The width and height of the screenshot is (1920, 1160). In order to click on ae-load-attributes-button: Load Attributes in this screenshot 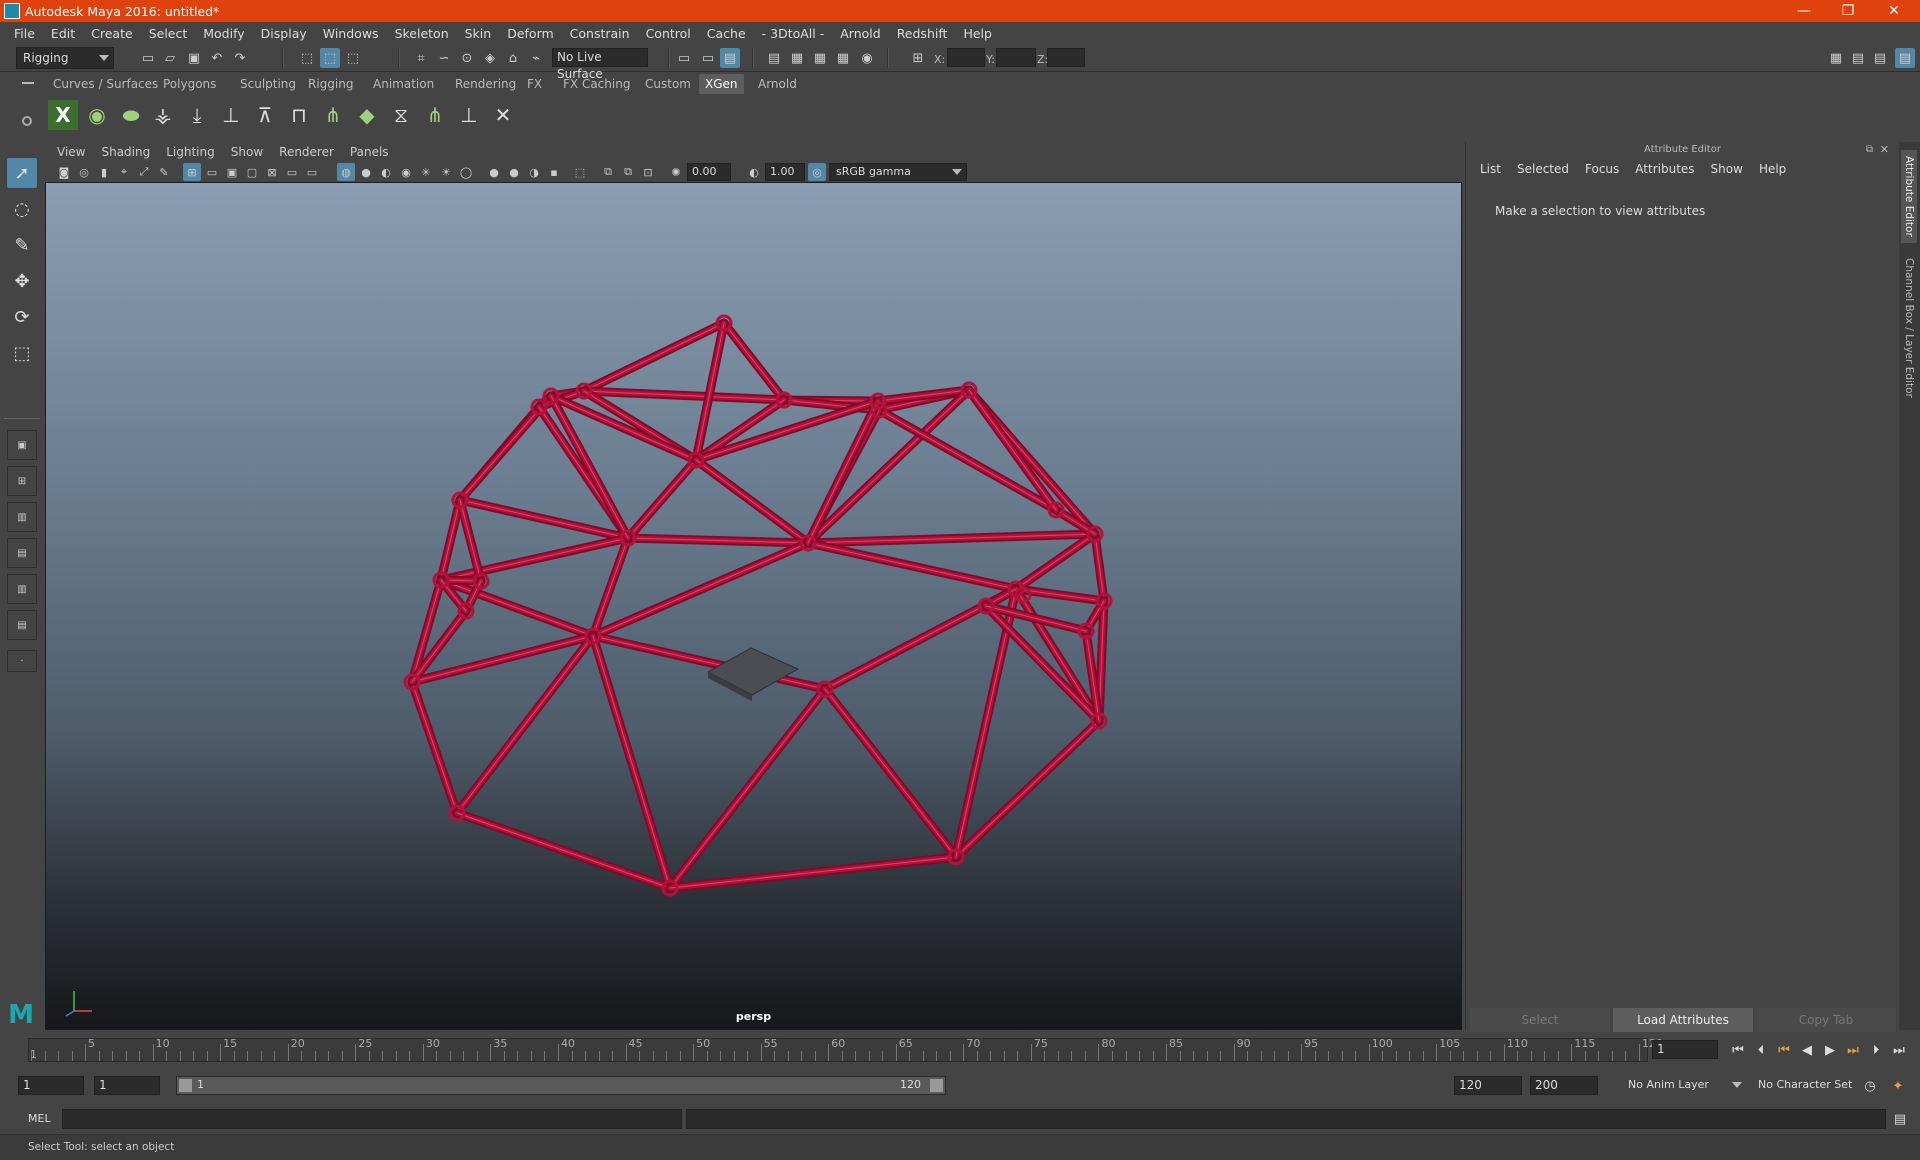, I will do `click(1683, 1020)`.